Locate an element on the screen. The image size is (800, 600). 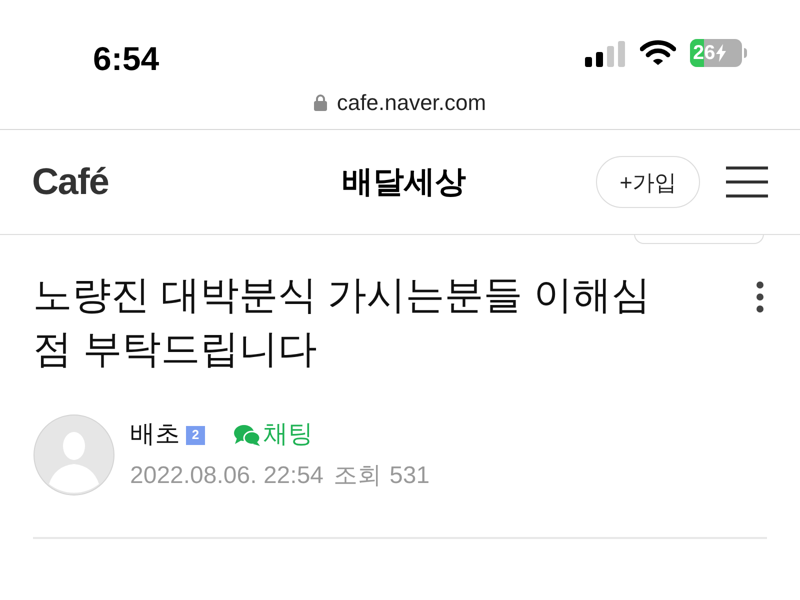
clock-time: 6:54 is located at coordinates (126, 59).